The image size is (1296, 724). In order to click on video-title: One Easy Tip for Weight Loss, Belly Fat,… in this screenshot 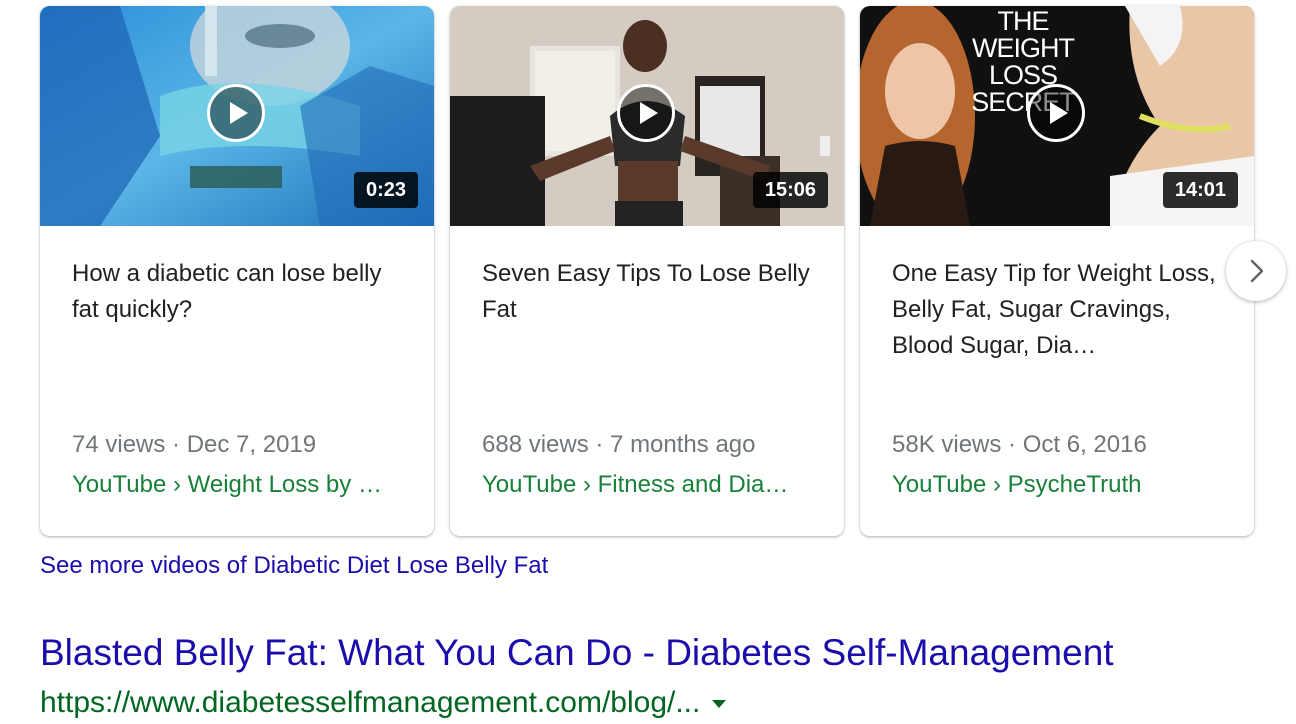, I will do `click(1057, 310)`.